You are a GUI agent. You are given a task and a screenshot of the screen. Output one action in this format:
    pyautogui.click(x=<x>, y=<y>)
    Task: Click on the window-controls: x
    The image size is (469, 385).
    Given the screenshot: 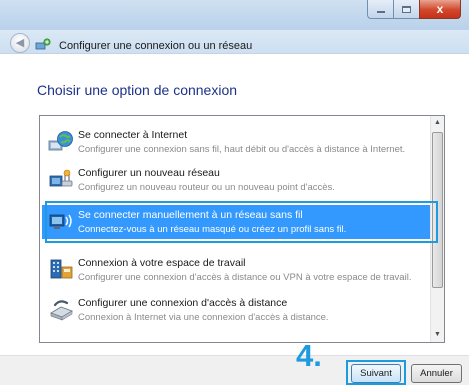 What is the action you would take?
    pyautogui.click(x=414, y=9)
    